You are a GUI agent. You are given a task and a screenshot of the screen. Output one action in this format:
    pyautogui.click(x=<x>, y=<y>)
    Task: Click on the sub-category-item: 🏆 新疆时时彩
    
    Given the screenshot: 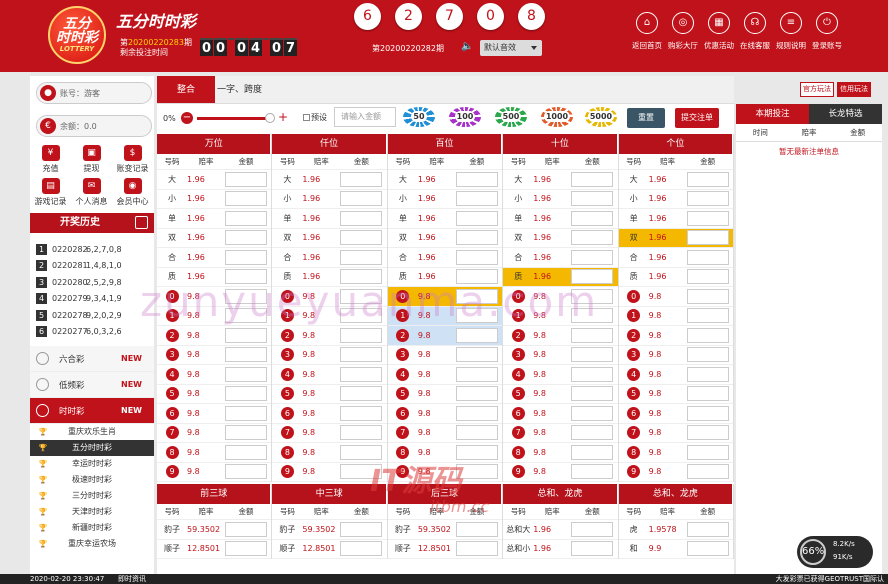 What is the action you would take?
    pyautogui.click(x=92, y=528)
    